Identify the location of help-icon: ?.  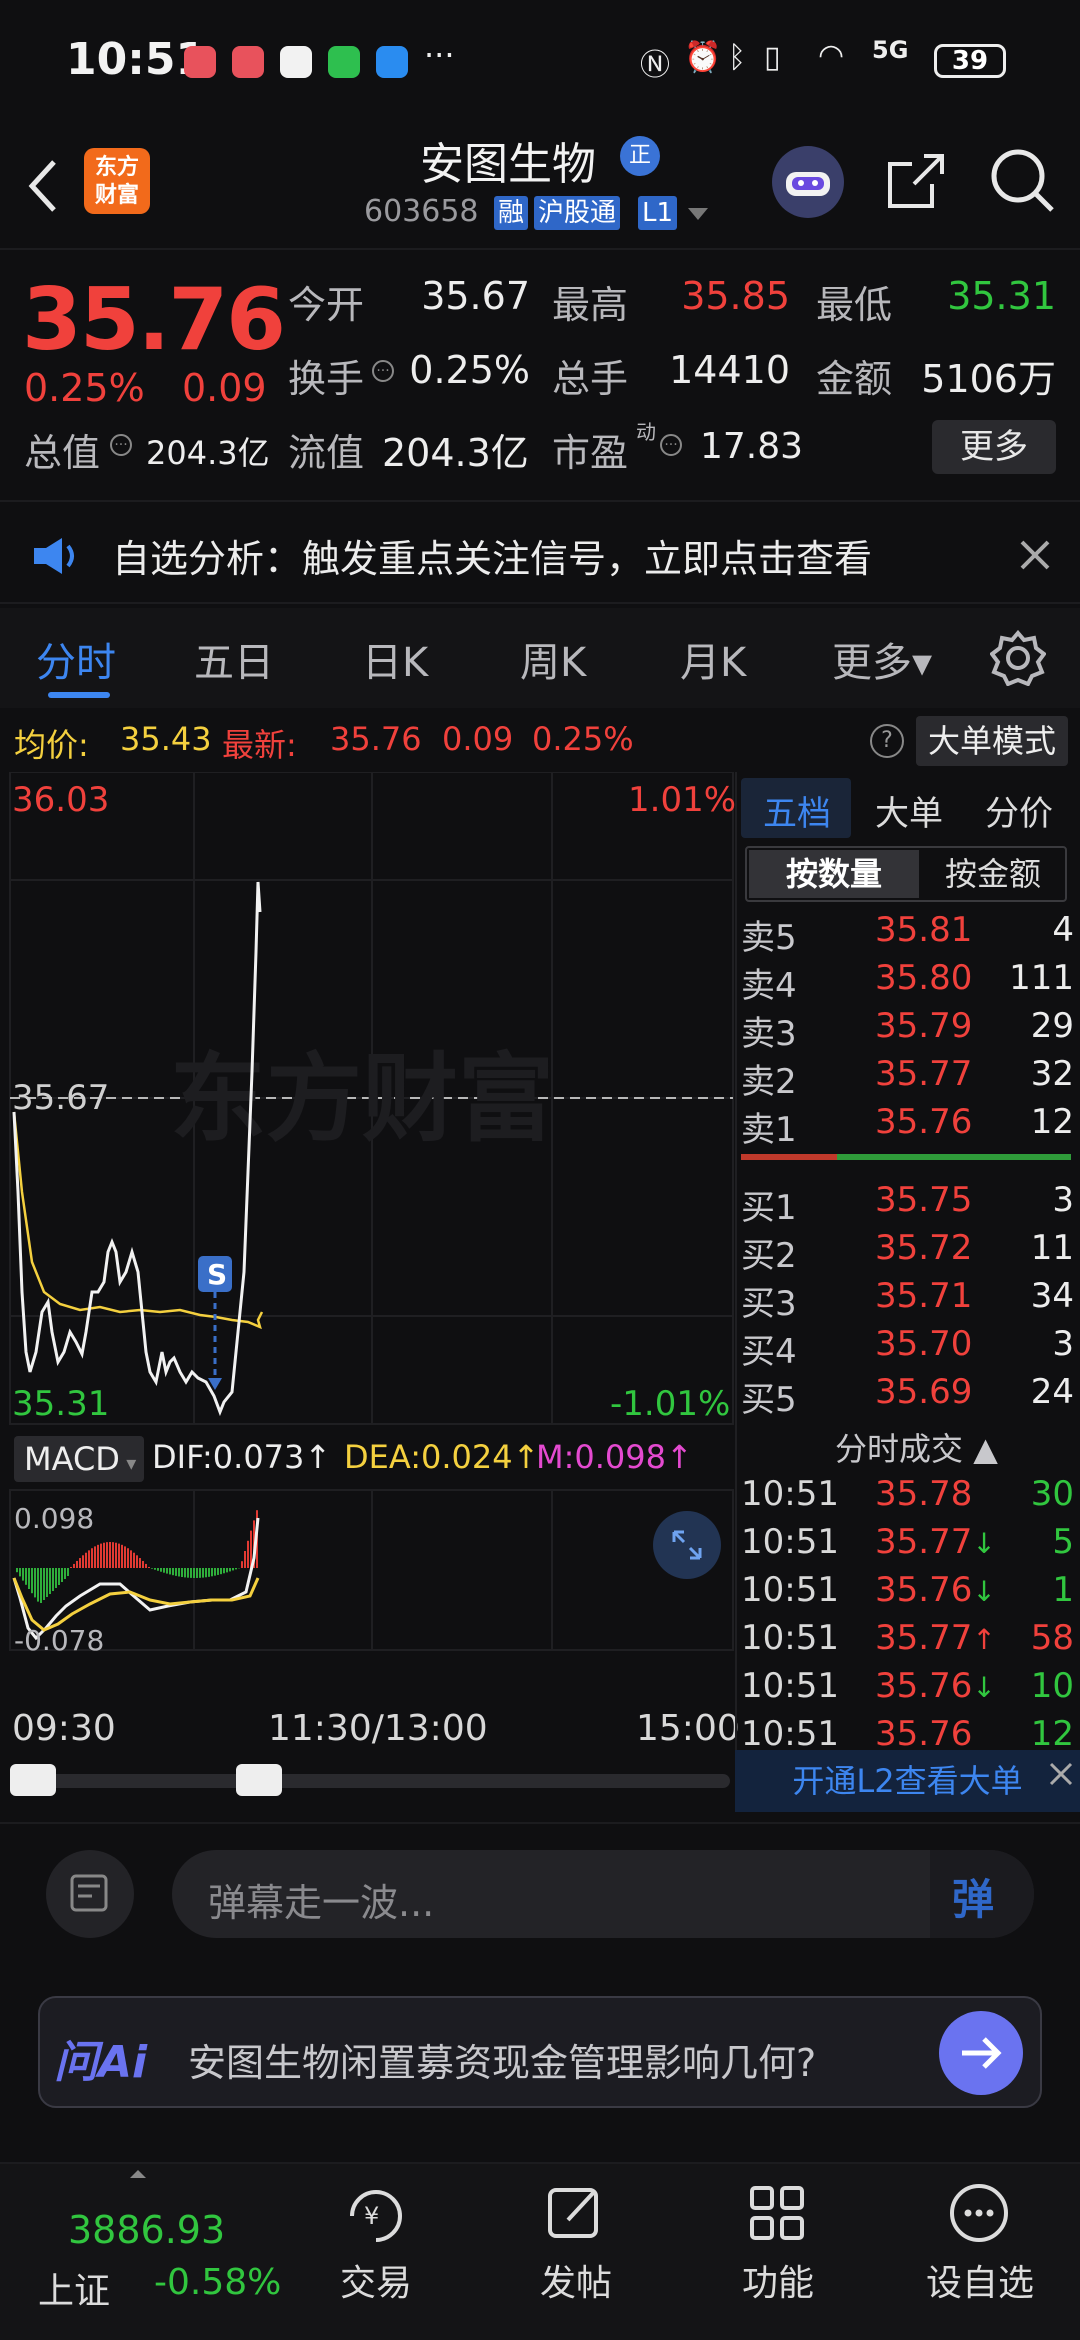
(887, 741).